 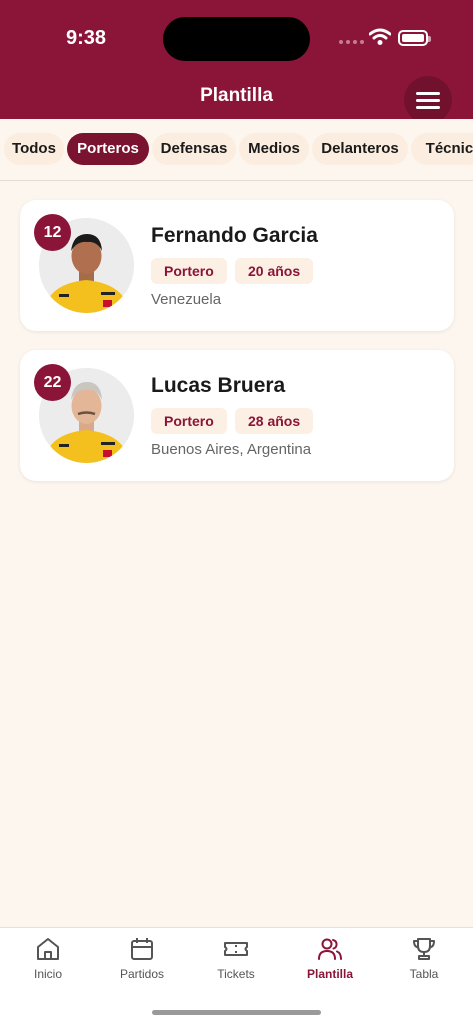 What do you see at coordinates (108, 149) in the screenshot?
I see `filter-chip-porteros: Porteros` at bounding box center [108, 149].